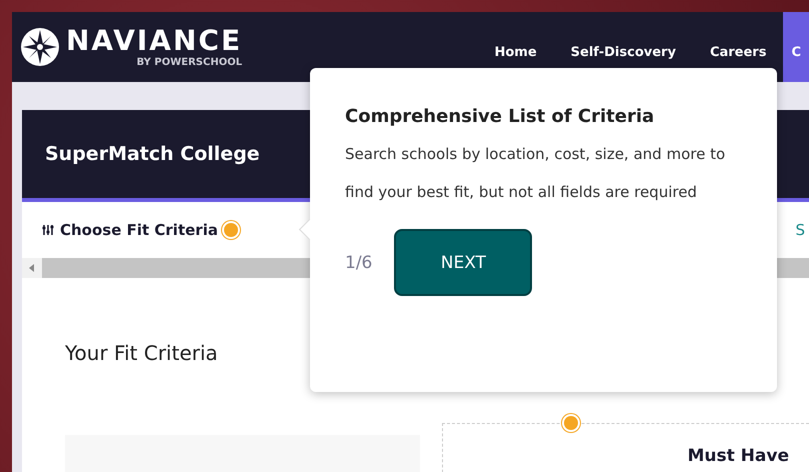 The image size is (809, 472). Describe the element at coordinates (463, 262) in the screenshot. I see `next-button: NEXT` at that location.